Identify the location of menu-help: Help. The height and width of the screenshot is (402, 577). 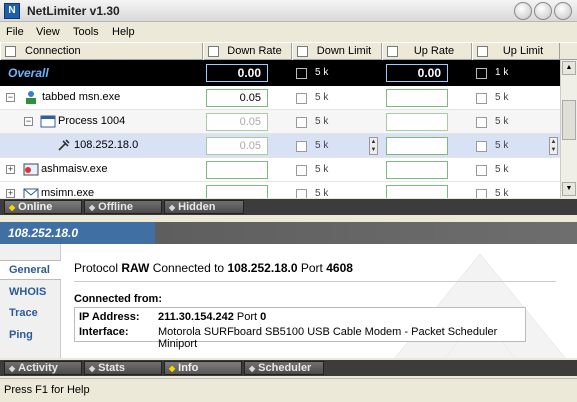
(123, 32).